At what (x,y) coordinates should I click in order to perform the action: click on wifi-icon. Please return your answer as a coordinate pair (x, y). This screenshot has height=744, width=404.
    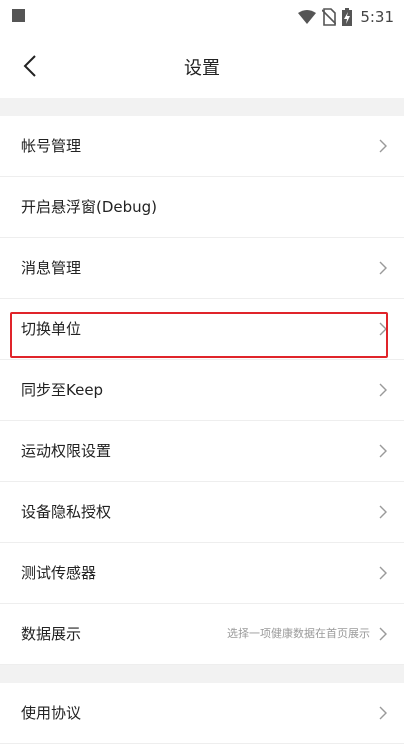
    Looking at the image, I should click on (307, 17).